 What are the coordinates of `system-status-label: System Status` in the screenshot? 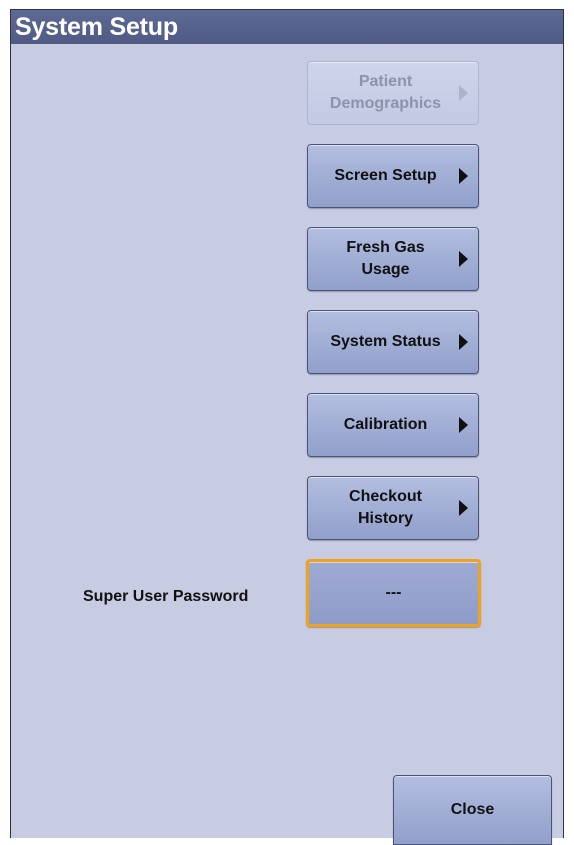 It's located at (385, 341).